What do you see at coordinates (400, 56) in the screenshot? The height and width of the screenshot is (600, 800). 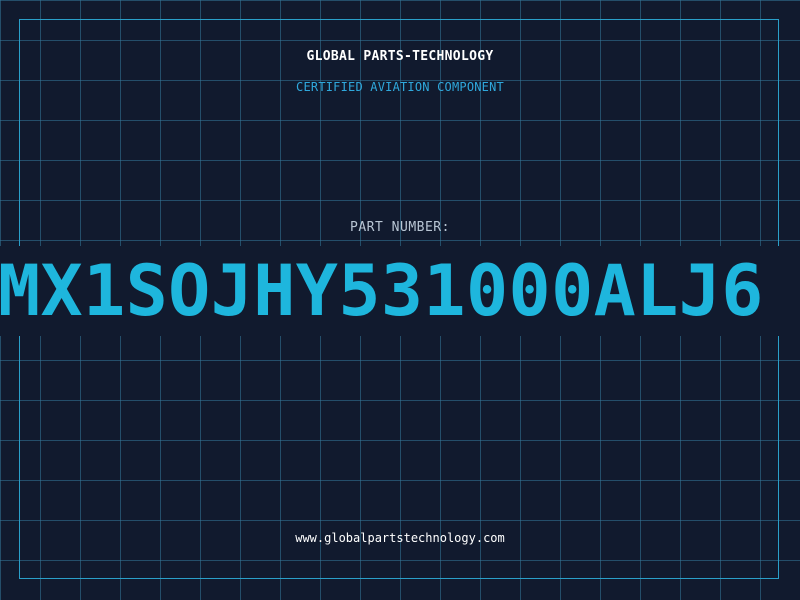 I see `company-name: GLOBAL PARTS-TECHNOLOGY` at bounding box center [400, 56].